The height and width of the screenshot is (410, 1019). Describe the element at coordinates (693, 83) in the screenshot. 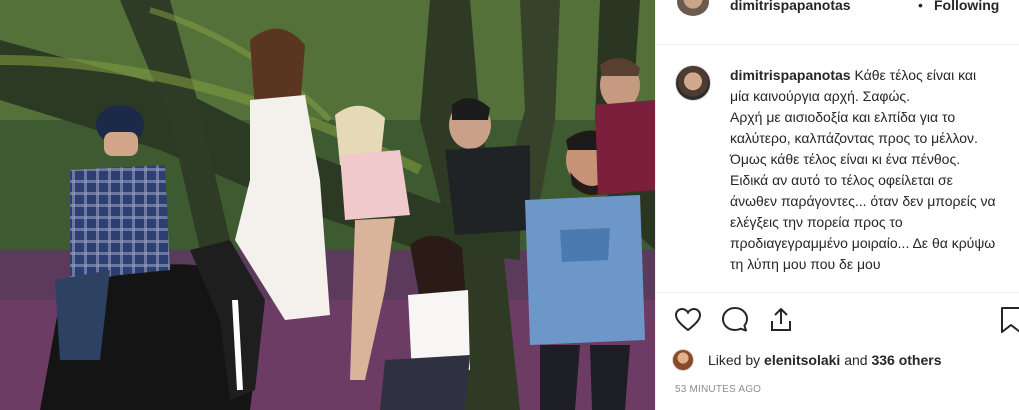

I see `caption-author-avatar` at that location.